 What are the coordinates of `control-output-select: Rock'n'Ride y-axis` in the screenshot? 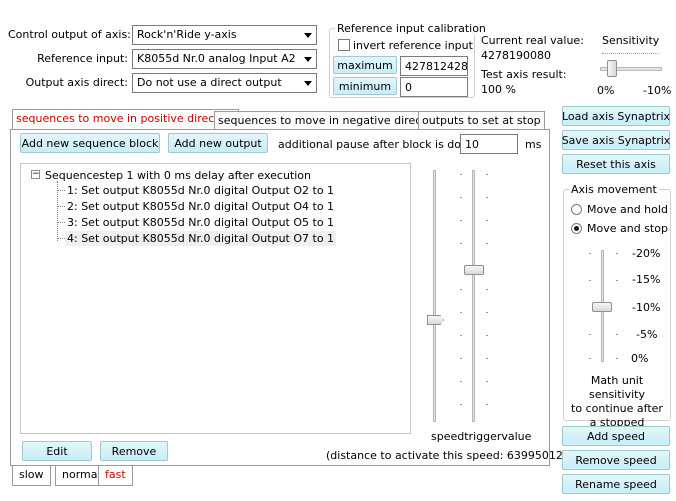 It's located at (224, 35).